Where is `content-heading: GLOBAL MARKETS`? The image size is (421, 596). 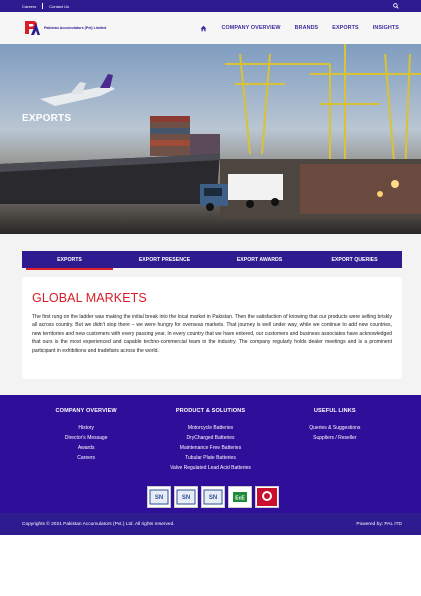 content-heading: GLOBAL MARKETS is located at coordinates (89, 298).